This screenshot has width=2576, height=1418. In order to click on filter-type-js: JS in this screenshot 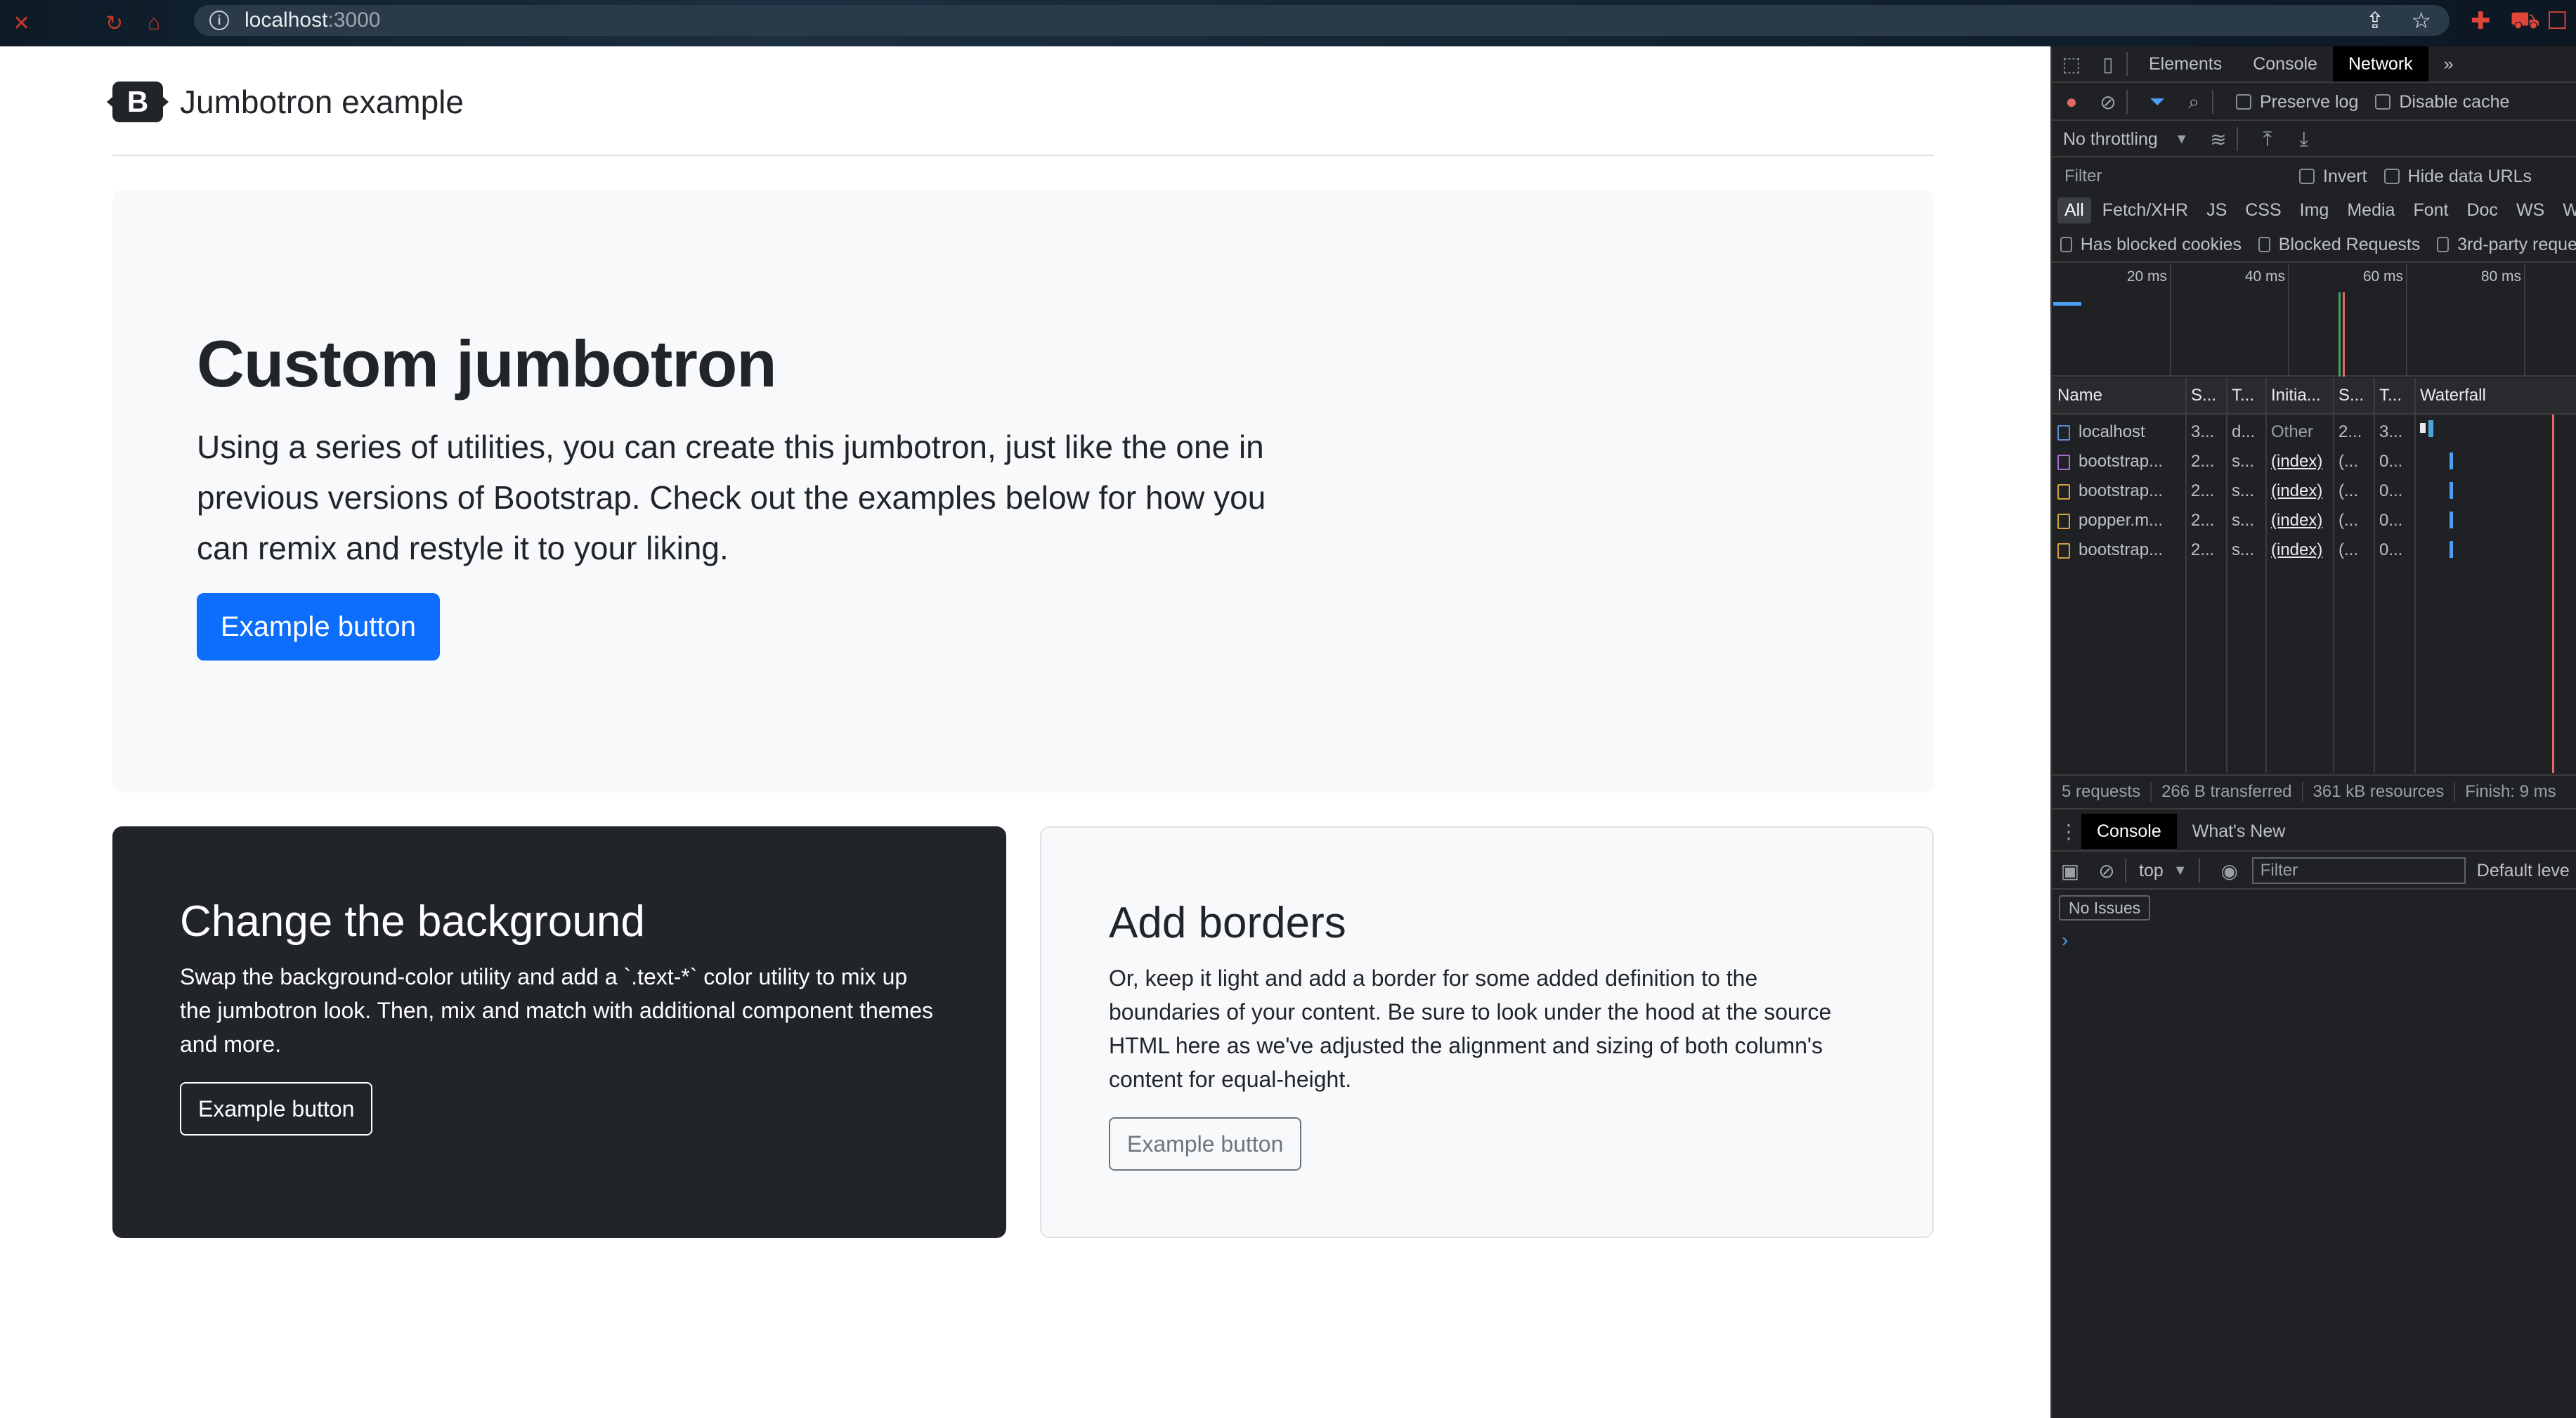, I will do `click(2216, 210)`.